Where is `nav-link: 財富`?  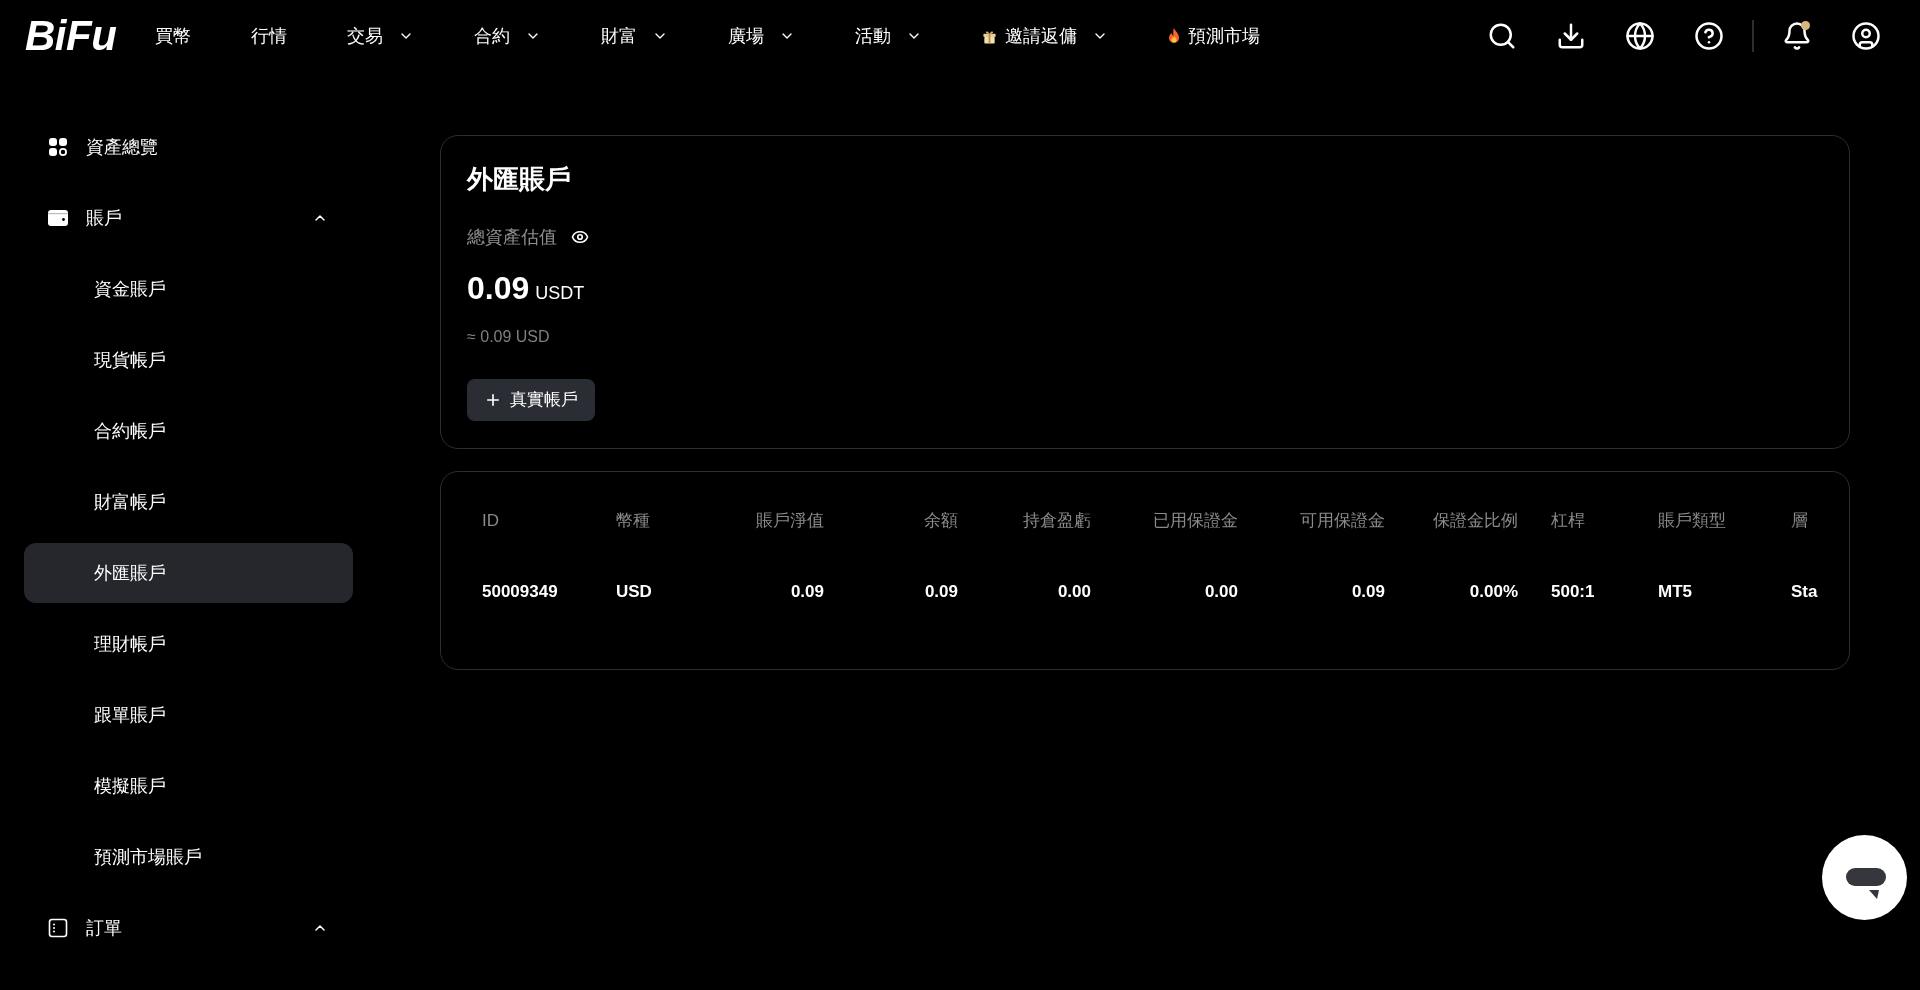
nav-link: 財富 is located at coordinates (635, 36).